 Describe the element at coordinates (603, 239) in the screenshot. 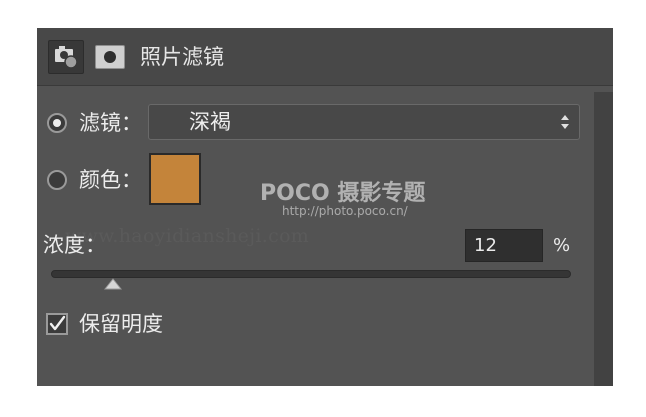

I see `panel-scrollbar` at that location.